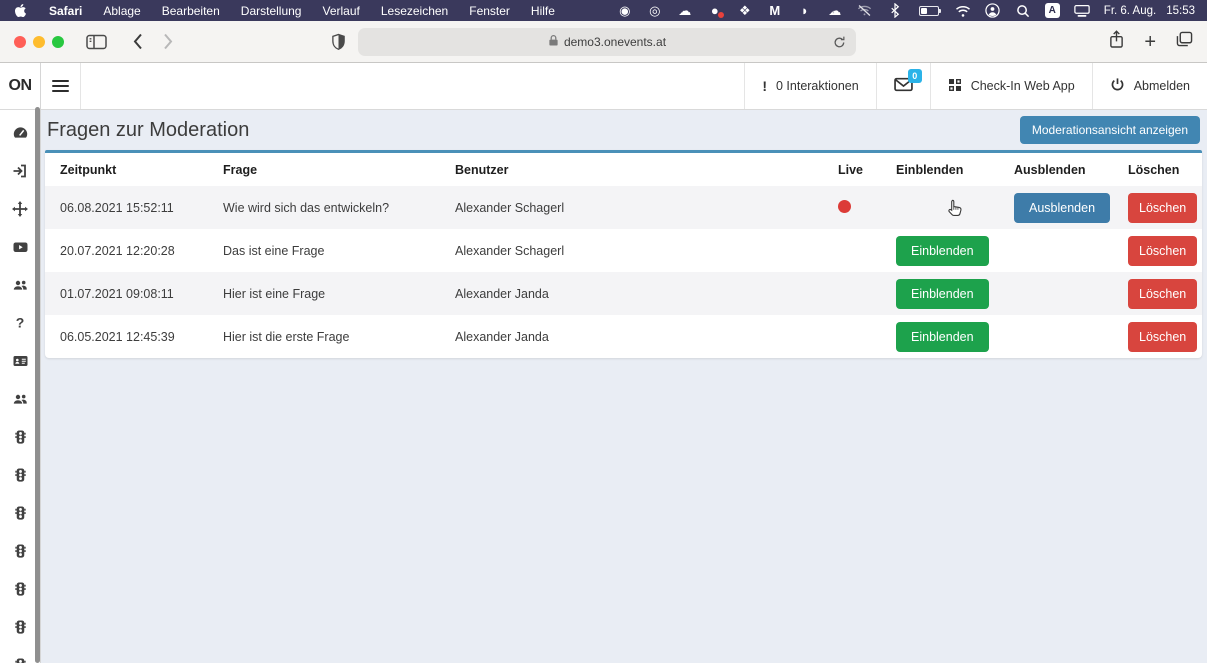 Image resolution: width=1207 pixels, height=663 pixels. I want to click on app-logo: ON, so click(20, 86).